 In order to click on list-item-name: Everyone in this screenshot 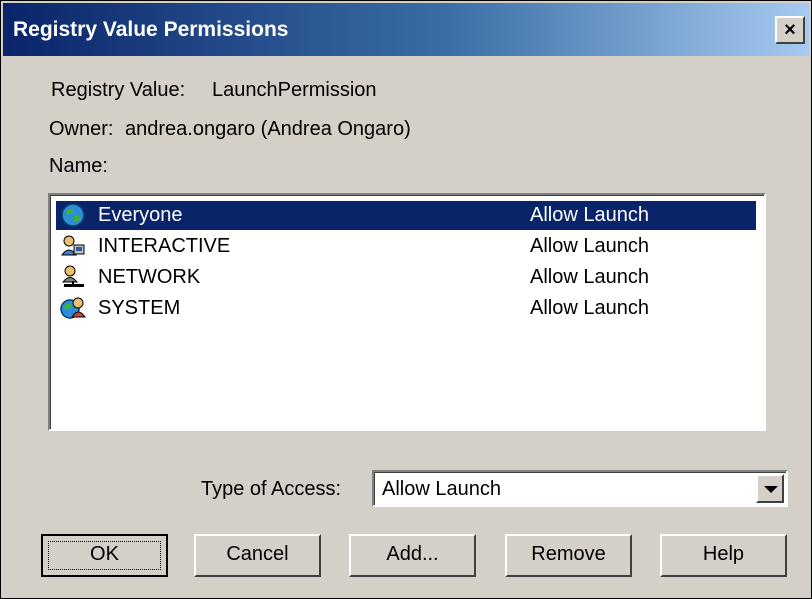, I will do `click(140, 215)`.